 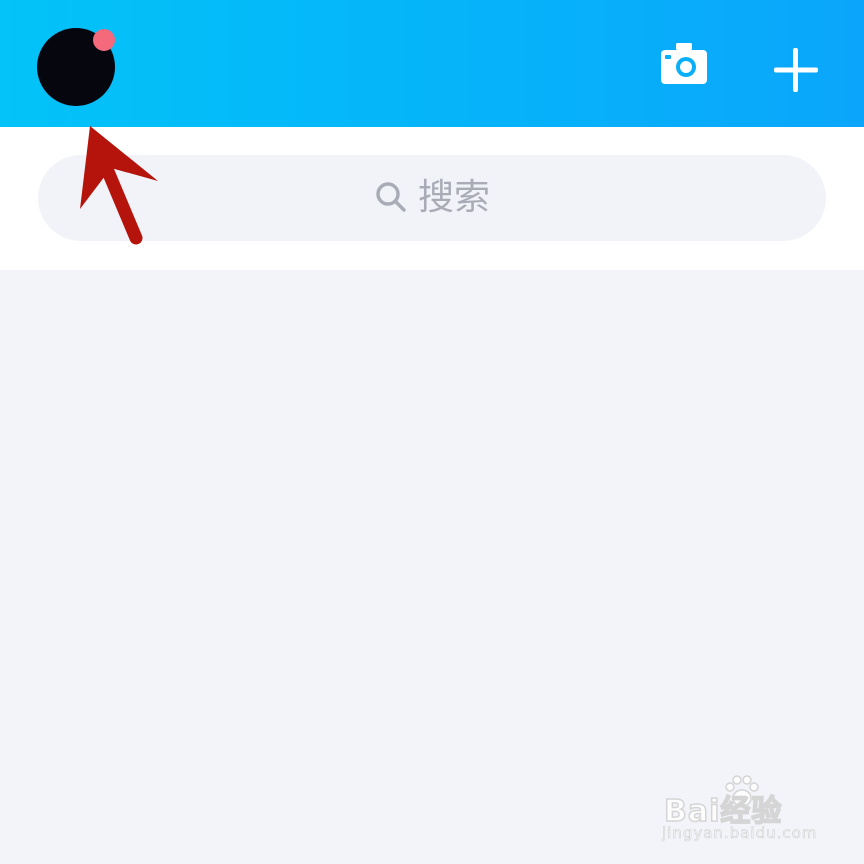 What do you see at coordinates (796, 70) in the screenshot?
I see `plus-icon` at bounding box center [796, 70].